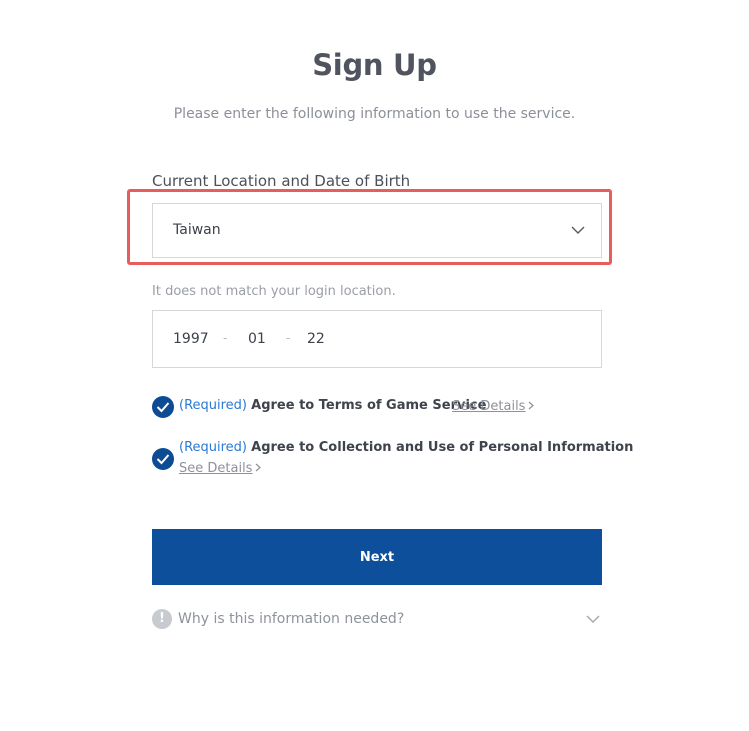 The height and width of the screenshot is (731, 749). What do you see at coordinates (377, 557) in the screenshot?
I see `next-button: Next` at bounding box center [377, 557].